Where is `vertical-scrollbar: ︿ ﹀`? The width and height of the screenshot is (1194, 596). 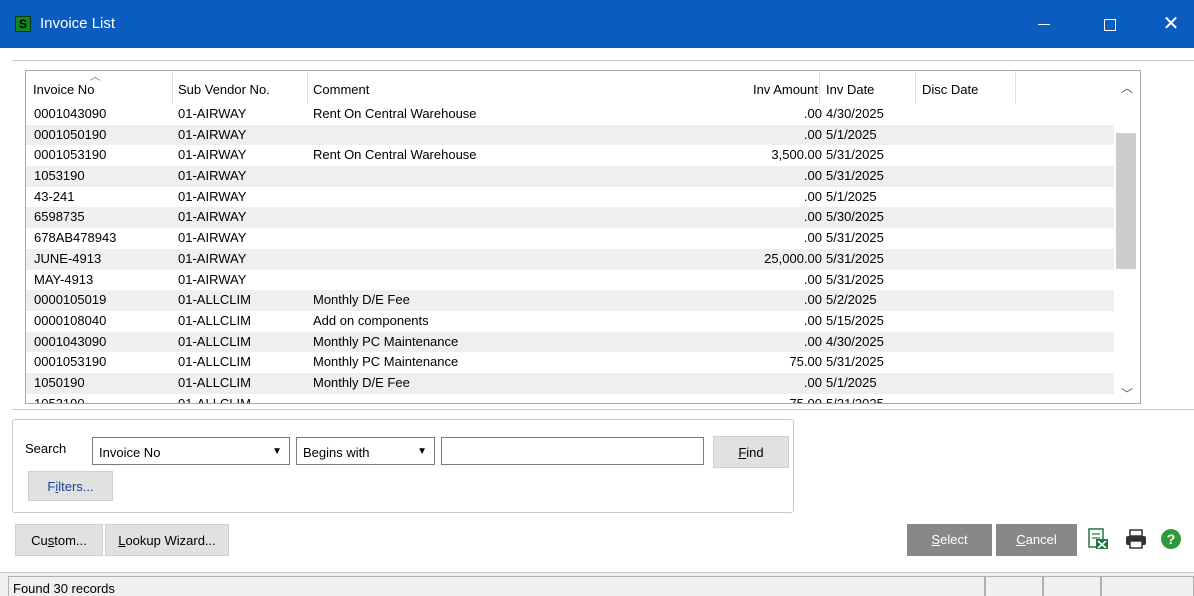
vertical-scrollbar: ︿ ﹀ is located at coordinates (1127, 237).